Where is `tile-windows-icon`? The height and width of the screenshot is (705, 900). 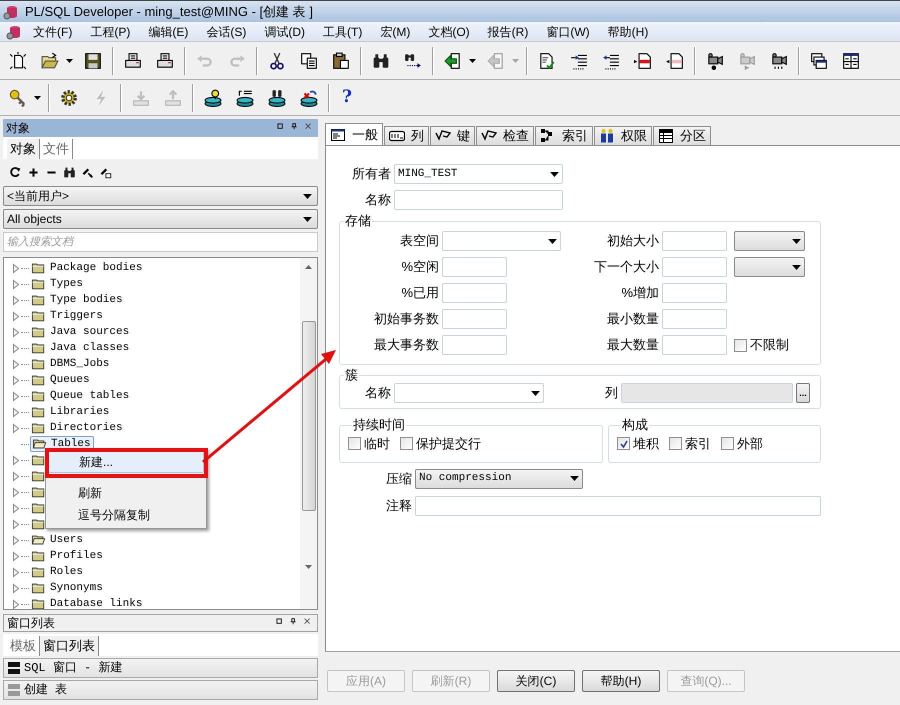
tile-windows-icon is located at coordinates (851, 61).